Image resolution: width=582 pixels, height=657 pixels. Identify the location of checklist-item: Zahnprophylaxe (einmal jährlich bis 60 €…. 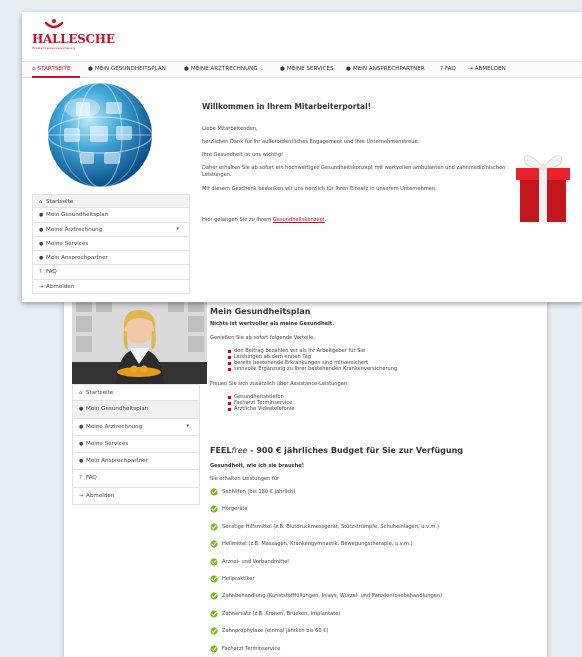
(269, 631).